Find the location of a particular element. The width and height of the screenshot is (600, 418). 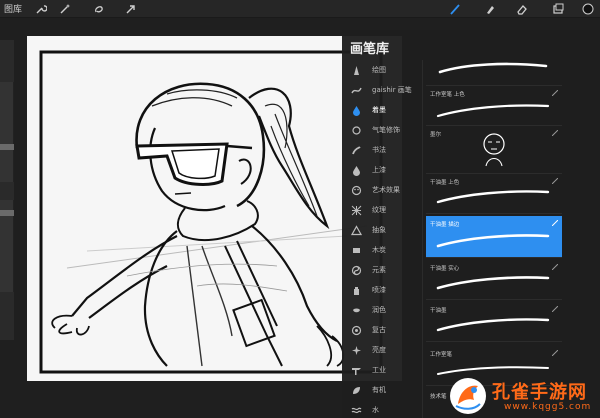

pencil-drawing-icon is located at coordinates (356, 70).